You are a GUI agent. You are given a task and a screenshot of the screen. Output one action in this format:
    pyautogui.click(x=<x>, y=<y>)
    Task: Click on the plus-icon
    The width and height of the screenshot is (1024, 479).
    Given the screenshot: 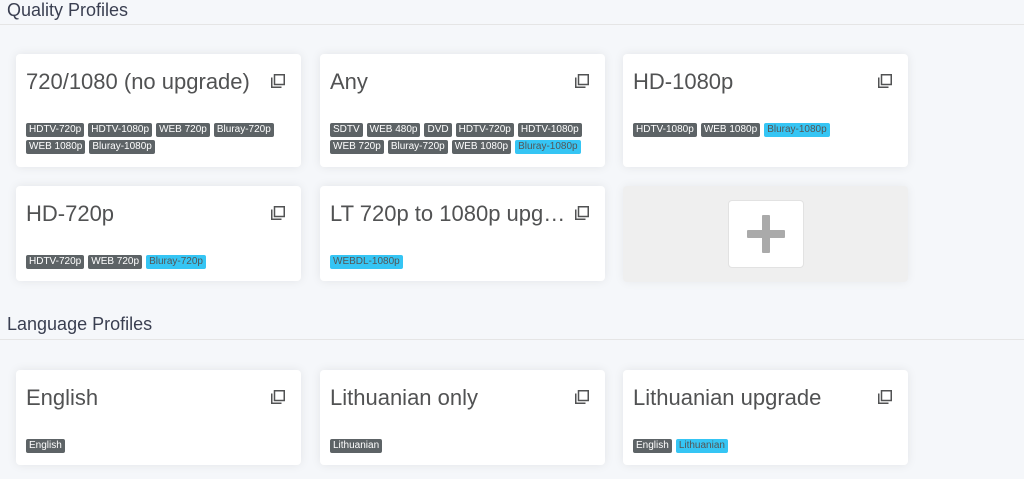 What is the action you would take?
    pyautogui.click(x=766, y=234)
    